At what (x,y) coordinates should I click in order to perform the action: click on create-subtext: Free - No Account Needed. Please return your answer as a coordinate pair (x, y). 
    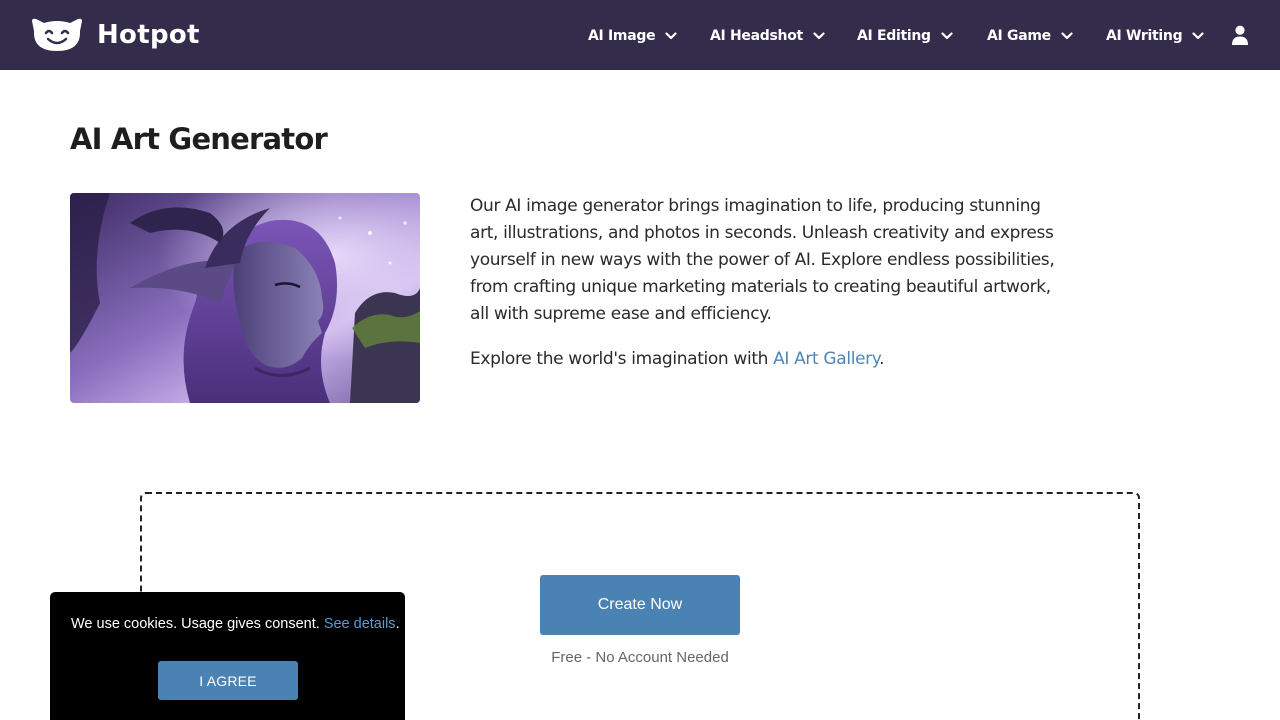
    Looking at the image, I should click on (640, 657).